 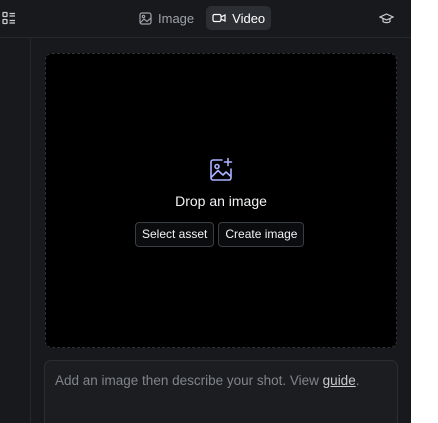 What do you see at coordinates (357, 380) in the screenshot?
I see `prompt-trailing: .` at bounding box center [357, 380].